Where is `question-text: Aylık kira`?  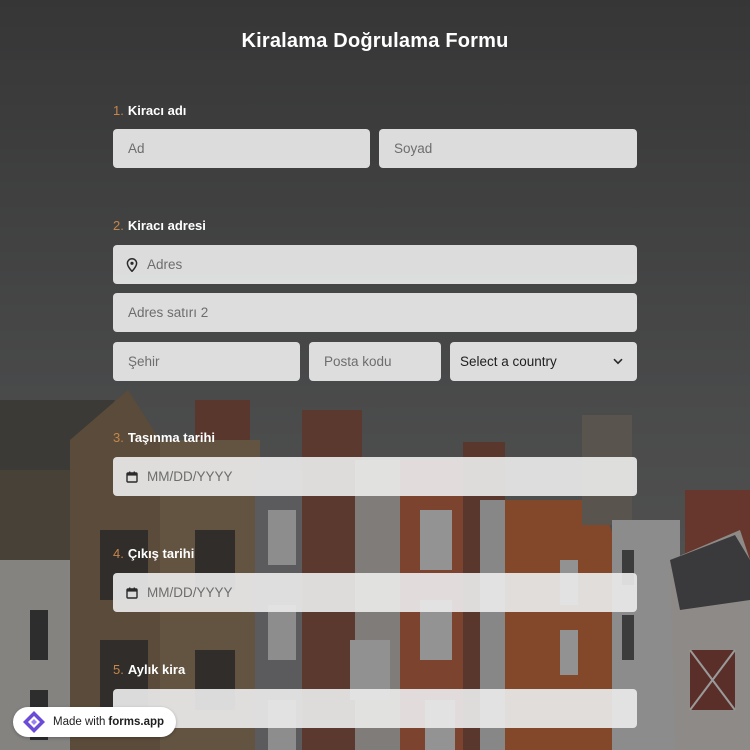
question-text: Aylık kira is located at coordinates (156, 669).